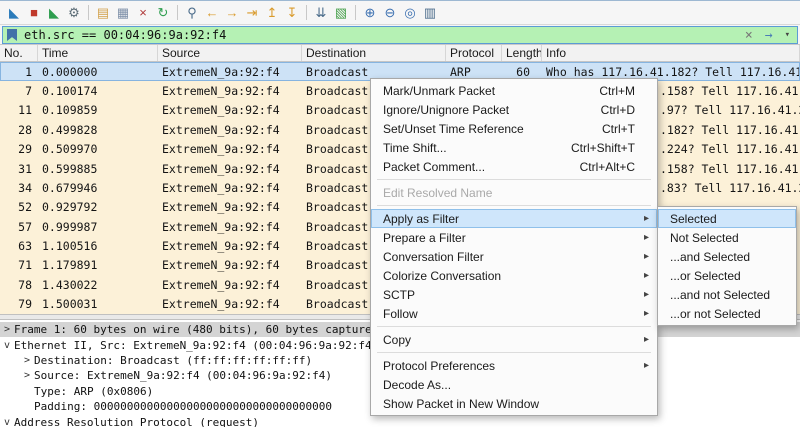 The image size is (800, 427). I want to click on apply-filter-icon: →, so click(769, 35).